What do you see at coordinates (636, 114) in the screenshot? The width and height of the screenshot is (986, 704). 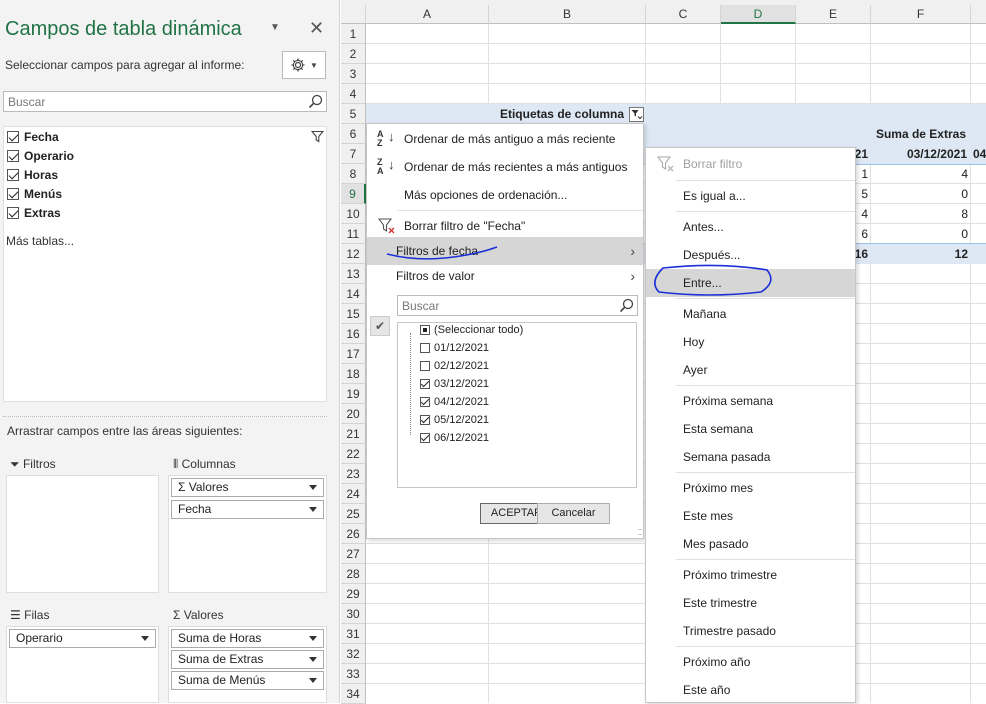 I see `column-filter-button` at bounding box center [636, 114].